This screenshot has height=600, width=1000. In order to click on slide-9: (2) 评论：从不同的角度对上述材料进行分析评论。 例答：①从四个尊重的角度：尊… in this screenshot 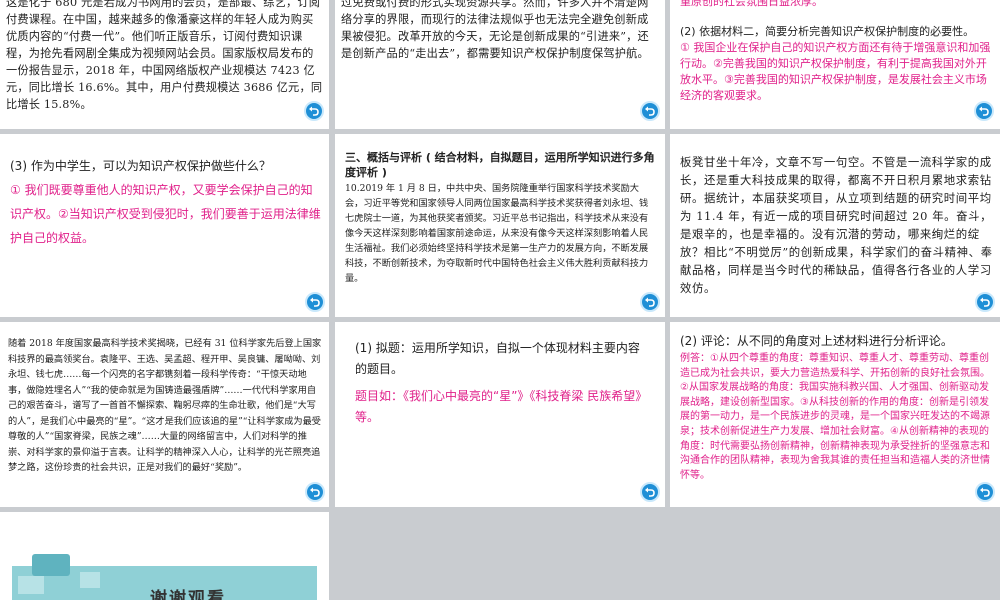, I will do `click(835, 414)`.